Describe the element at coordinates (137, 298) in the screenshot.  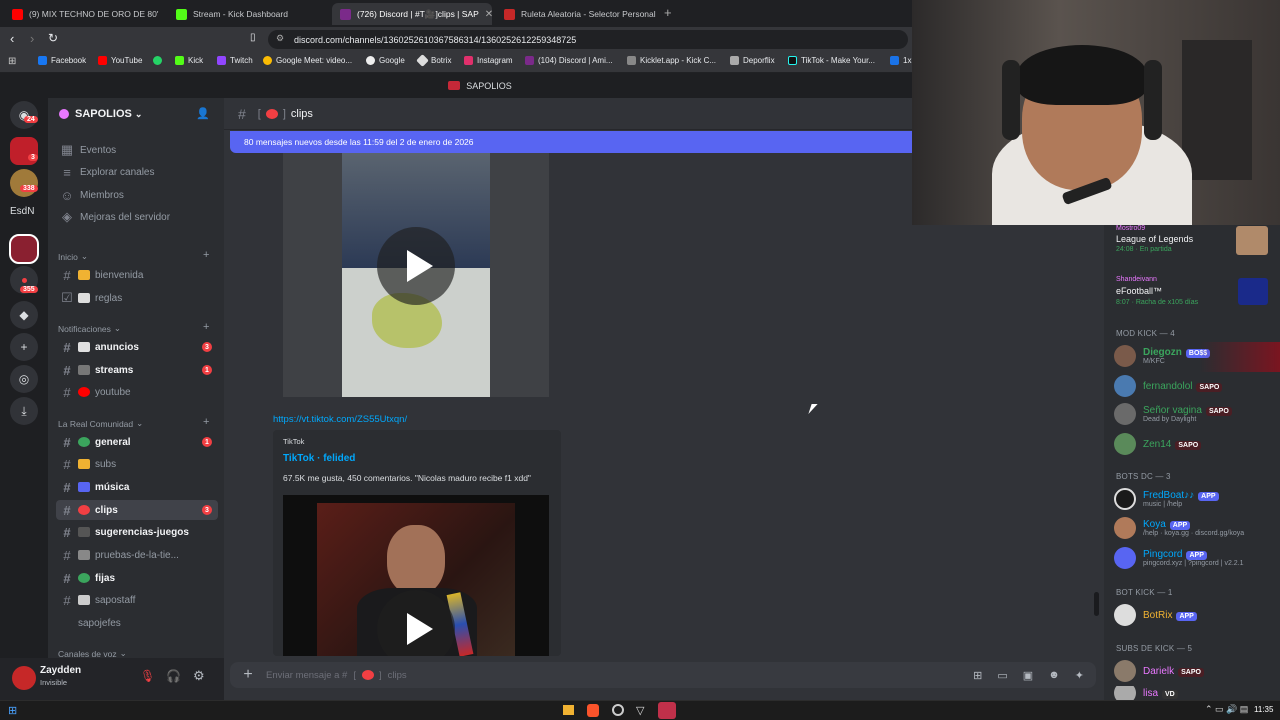
I see `channel-reglas: ☑ reglas` at that location.